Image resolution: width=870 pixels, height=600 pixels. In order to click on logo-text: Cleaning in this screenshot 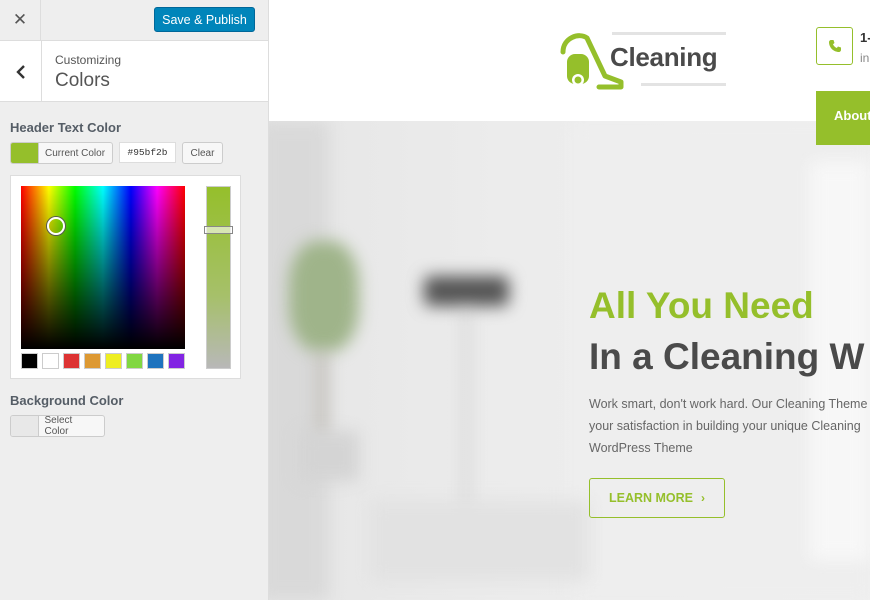, I will do `click(664, 57)`.